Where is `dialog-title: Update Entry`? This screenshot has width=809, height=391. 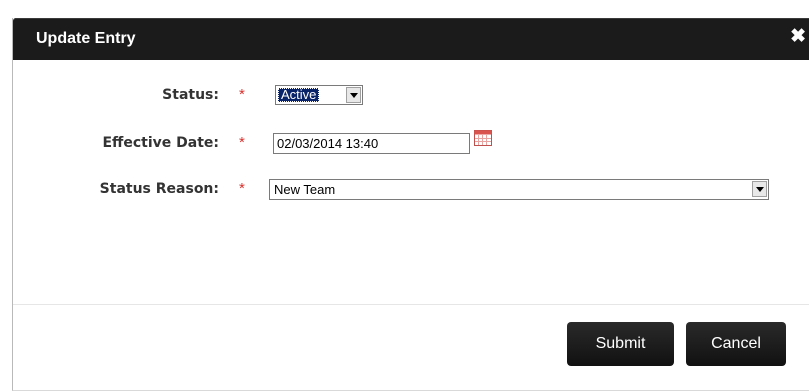
dialog-title: Update Entry is located at coordinates (86, 38).